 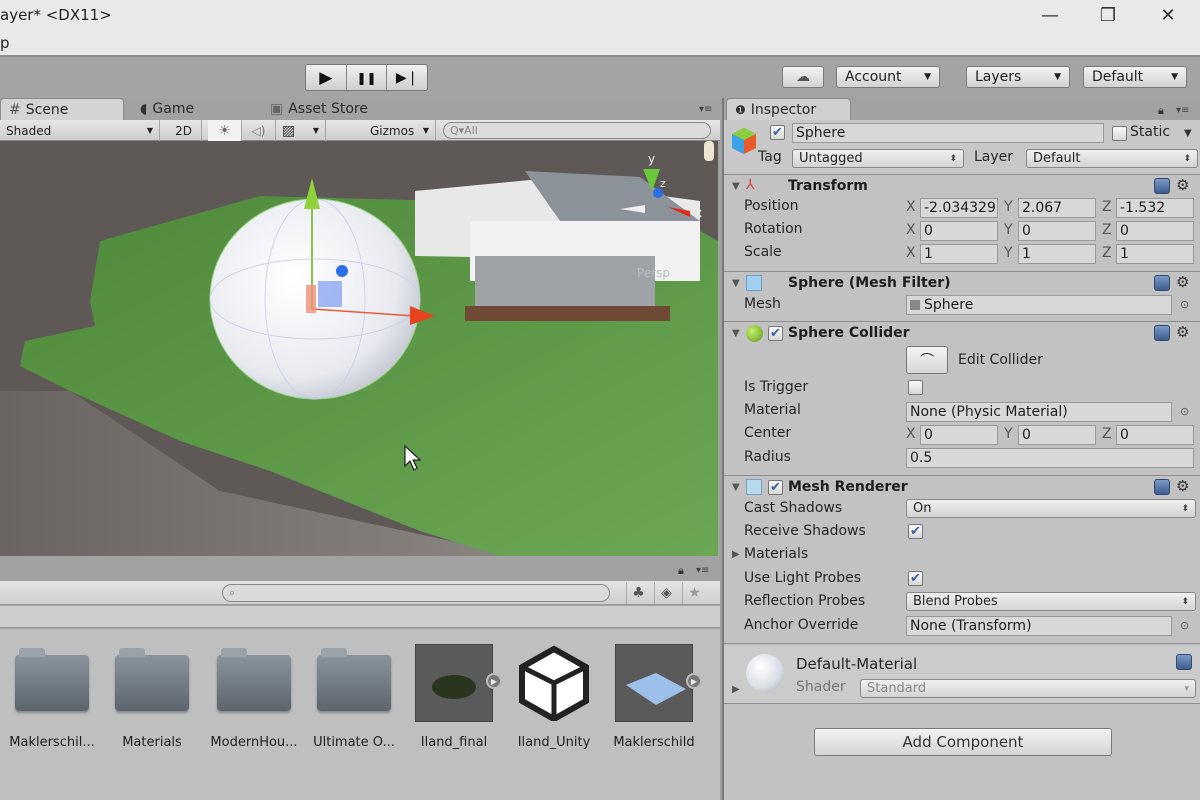 What do you see at coordinates (1188, 133) in the screenshot?
I see `static-dropdown-icon: ▼` at bounding box center [1188, 133].